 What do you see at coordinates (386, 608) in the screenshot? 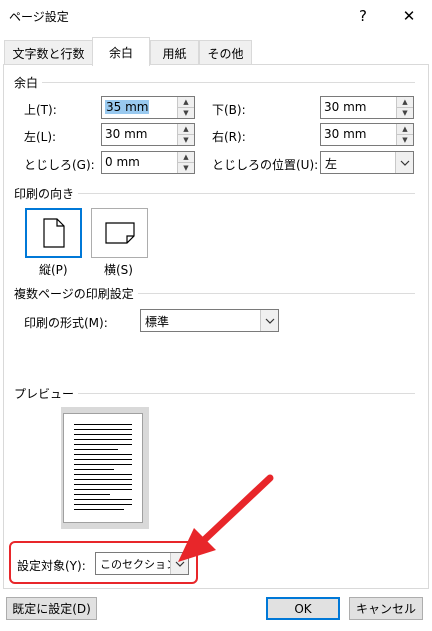
I see `cancel-button: キャンセル` at bounding box center [386, 608].